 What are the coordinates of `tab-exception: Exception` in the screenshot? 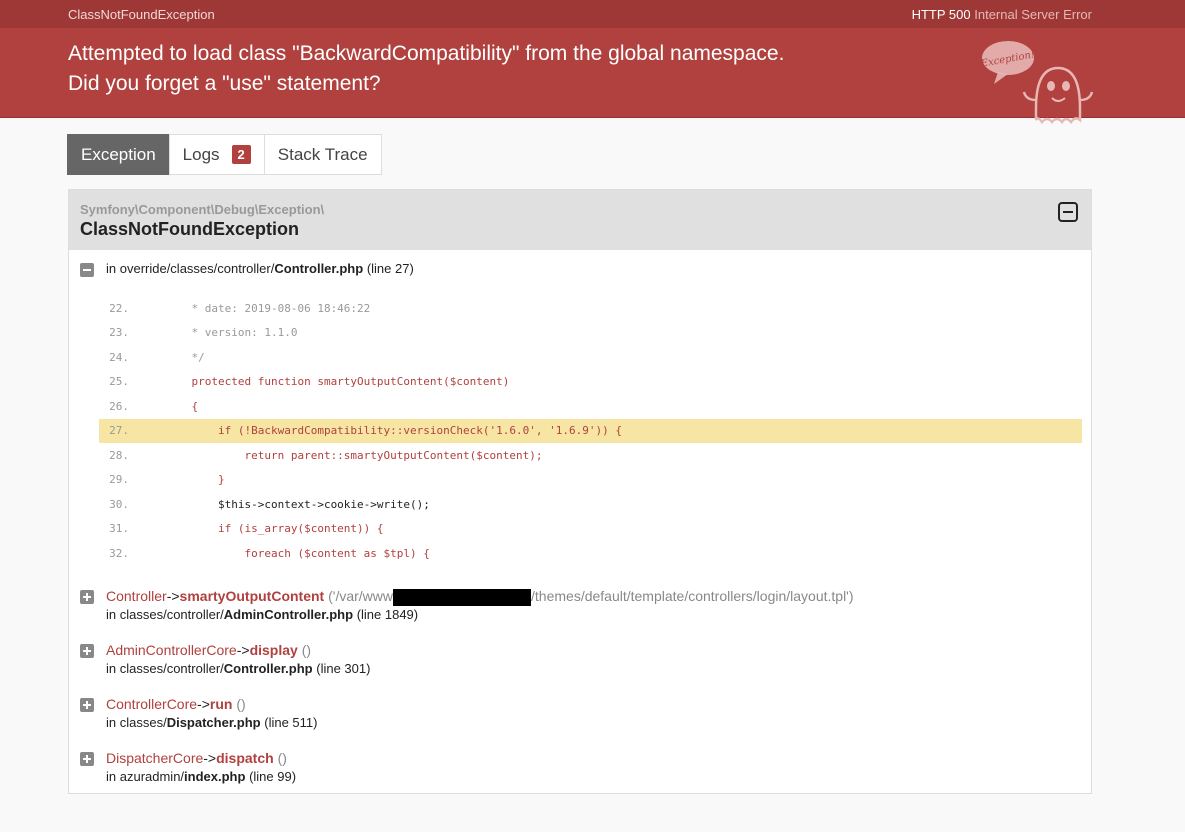 It's located at (118, 154).